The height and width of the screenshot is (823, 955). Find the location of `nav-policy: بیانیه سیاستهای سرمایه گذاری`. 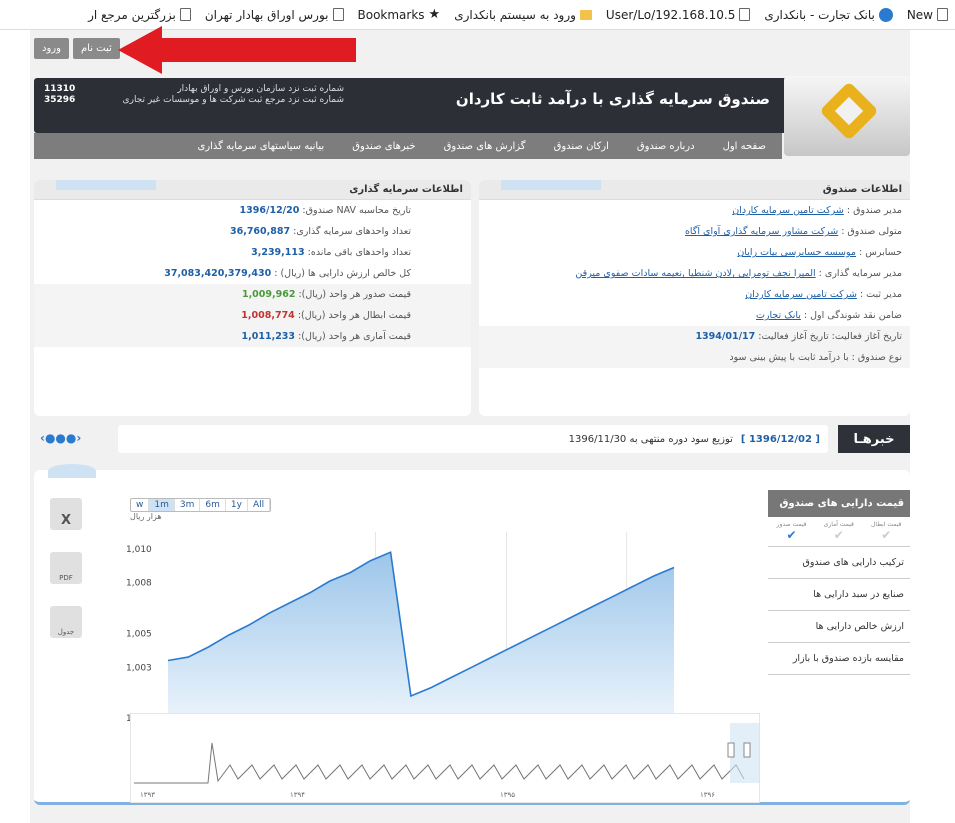

nav-policy: بیانیه سیاستهای سرمایه گذاری is located at coordinates (260, 146).